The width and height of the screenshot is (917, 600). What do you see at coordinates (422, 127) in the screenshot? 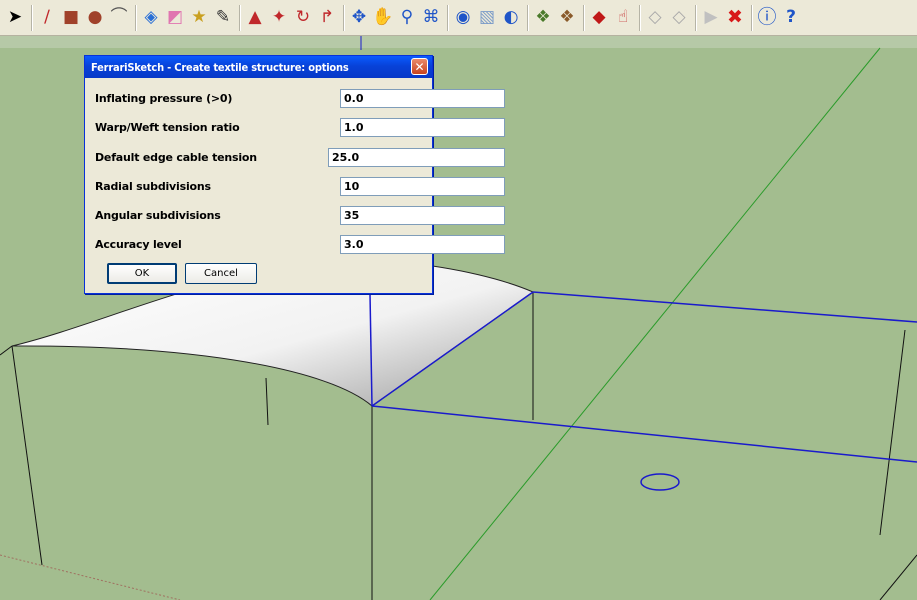
I see `warp-weft-ratio-input: 1.0` at bounding box center [422, 127].